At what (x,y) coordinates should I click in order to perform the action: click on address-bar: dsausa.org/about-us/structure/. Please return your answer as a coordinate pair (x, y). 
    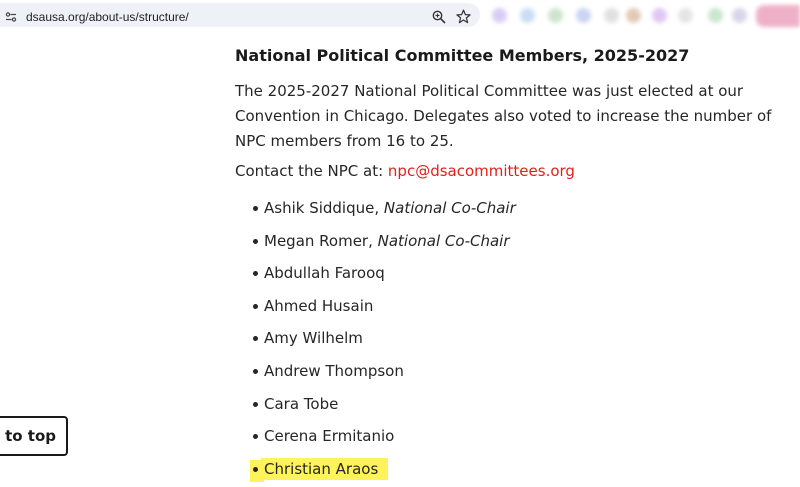
    Looking at the image, I should click on (240, 15).